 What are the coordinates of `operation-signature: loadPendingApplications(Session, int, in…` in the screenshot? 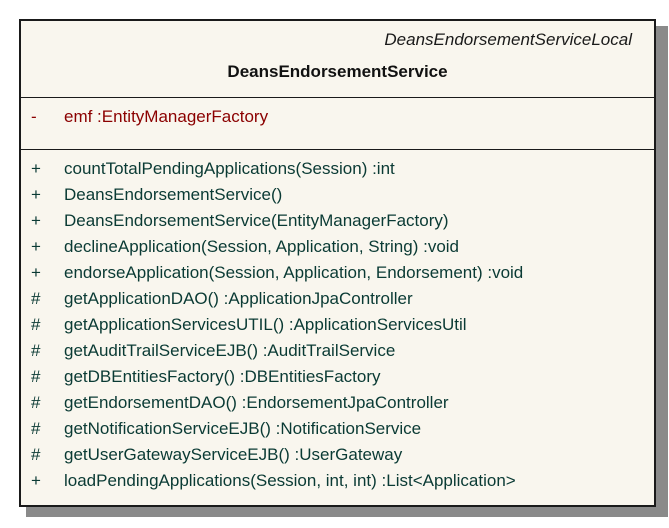 It's located at (290, 480).